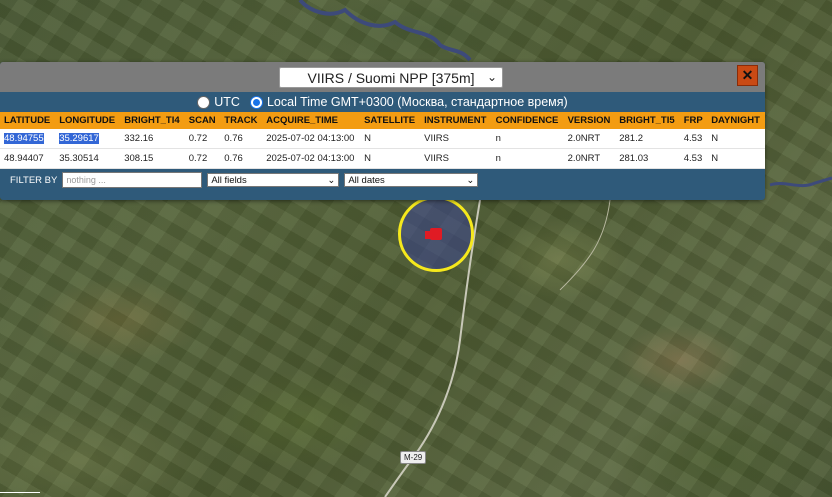 This screenshot has width=832, height=497. I want to click on popup-header: VIIRS / Suomi NPP [375m] ⌄ ✕, so click(382, 77).